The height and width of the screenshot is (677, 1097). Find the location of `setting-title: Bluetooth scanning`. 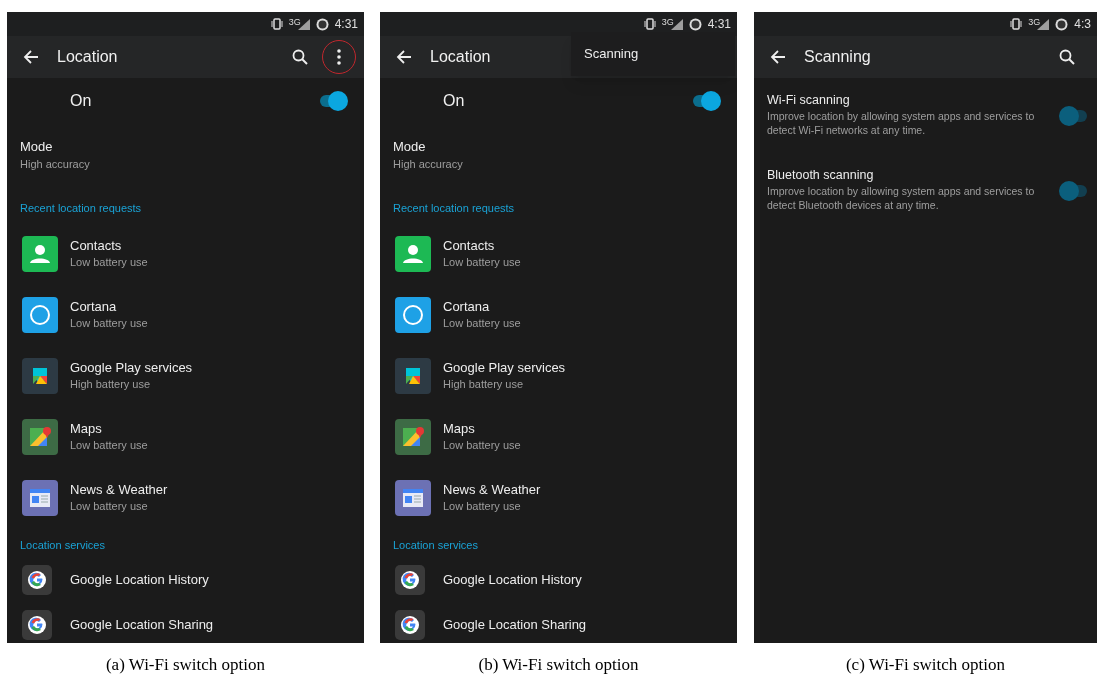

setting-title: Bluetooth scanning is located at coordinates (821, 175).